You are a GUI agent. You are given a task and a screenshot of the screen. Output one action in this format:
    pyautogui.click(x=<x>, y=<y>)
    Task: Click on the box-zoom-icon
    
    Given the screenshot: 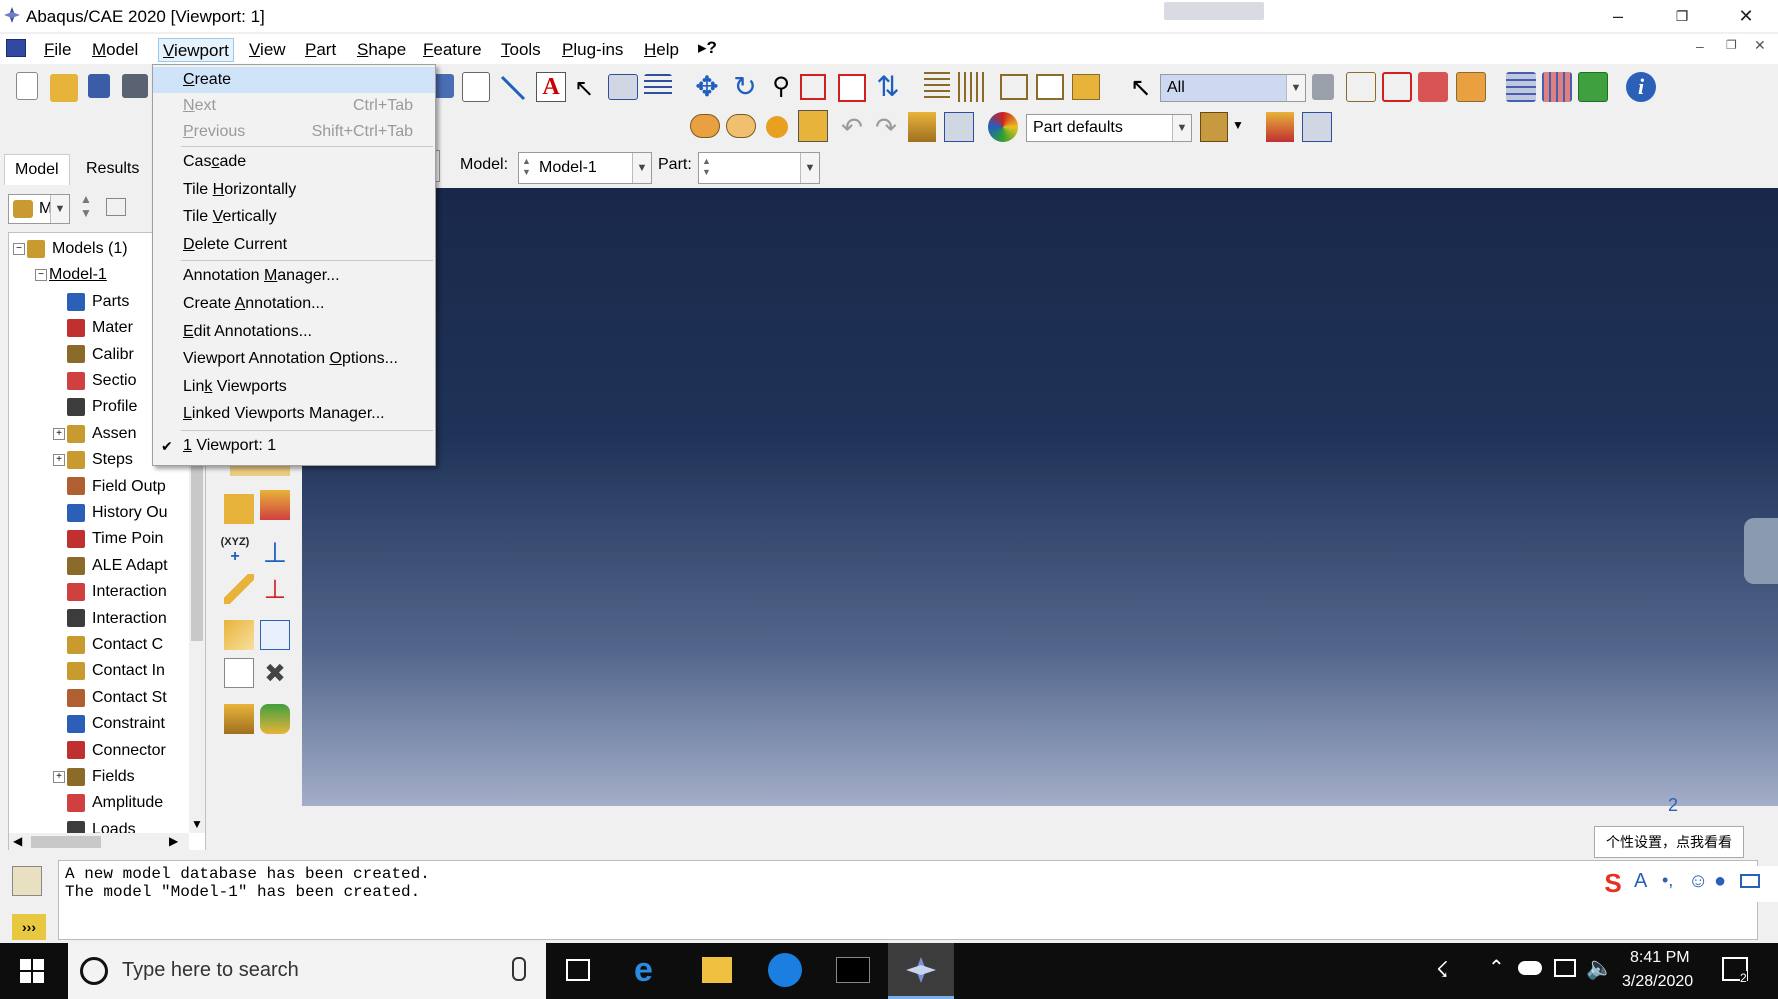 What is the action you would take?
    pyautogui.click(x=813, y=87)
    